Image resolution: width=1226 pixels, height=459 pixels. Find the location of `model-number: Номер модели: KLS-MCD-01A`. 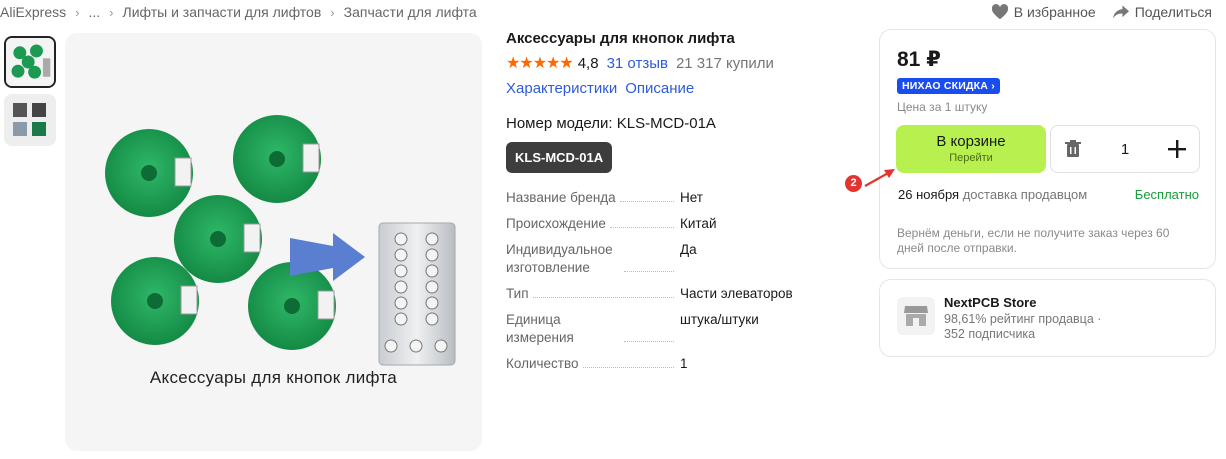

model-number: Номер модели: KLS-MCD-01A is located at coordinates (611, 123).